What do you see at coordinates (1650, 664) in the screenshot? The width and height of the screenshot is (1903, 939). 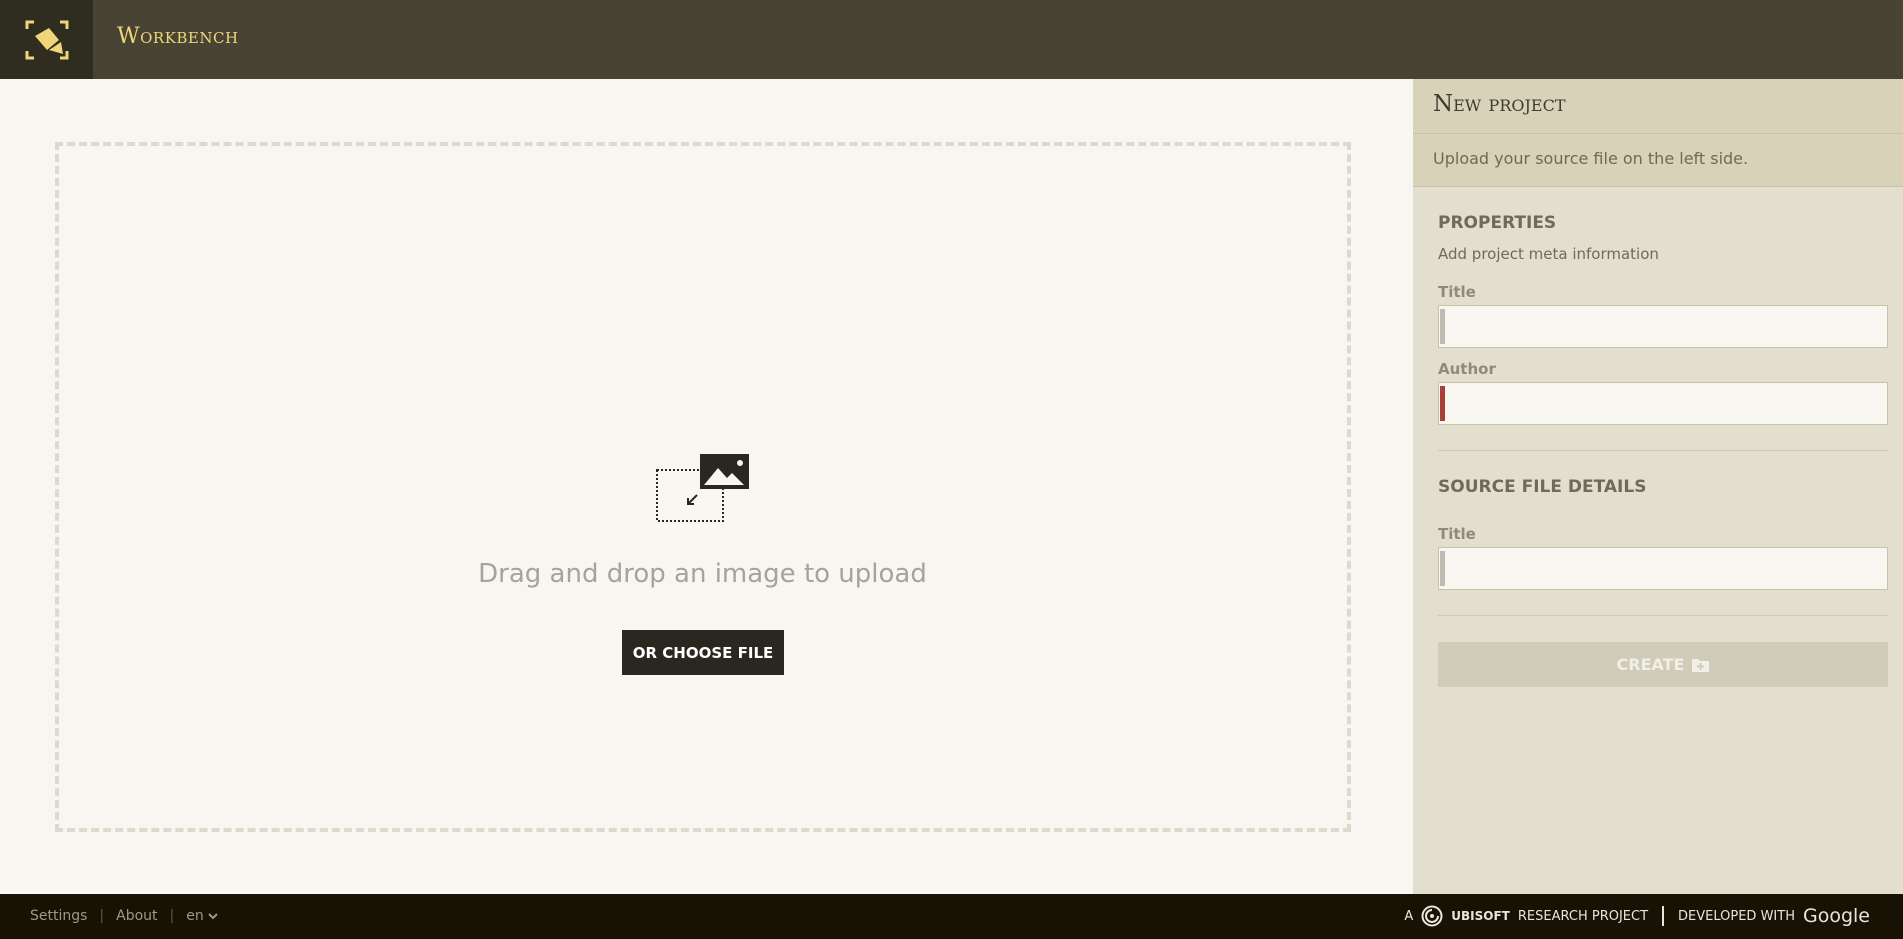 I see `create-button-label: CREATE` at bounding box center [1650, 664].